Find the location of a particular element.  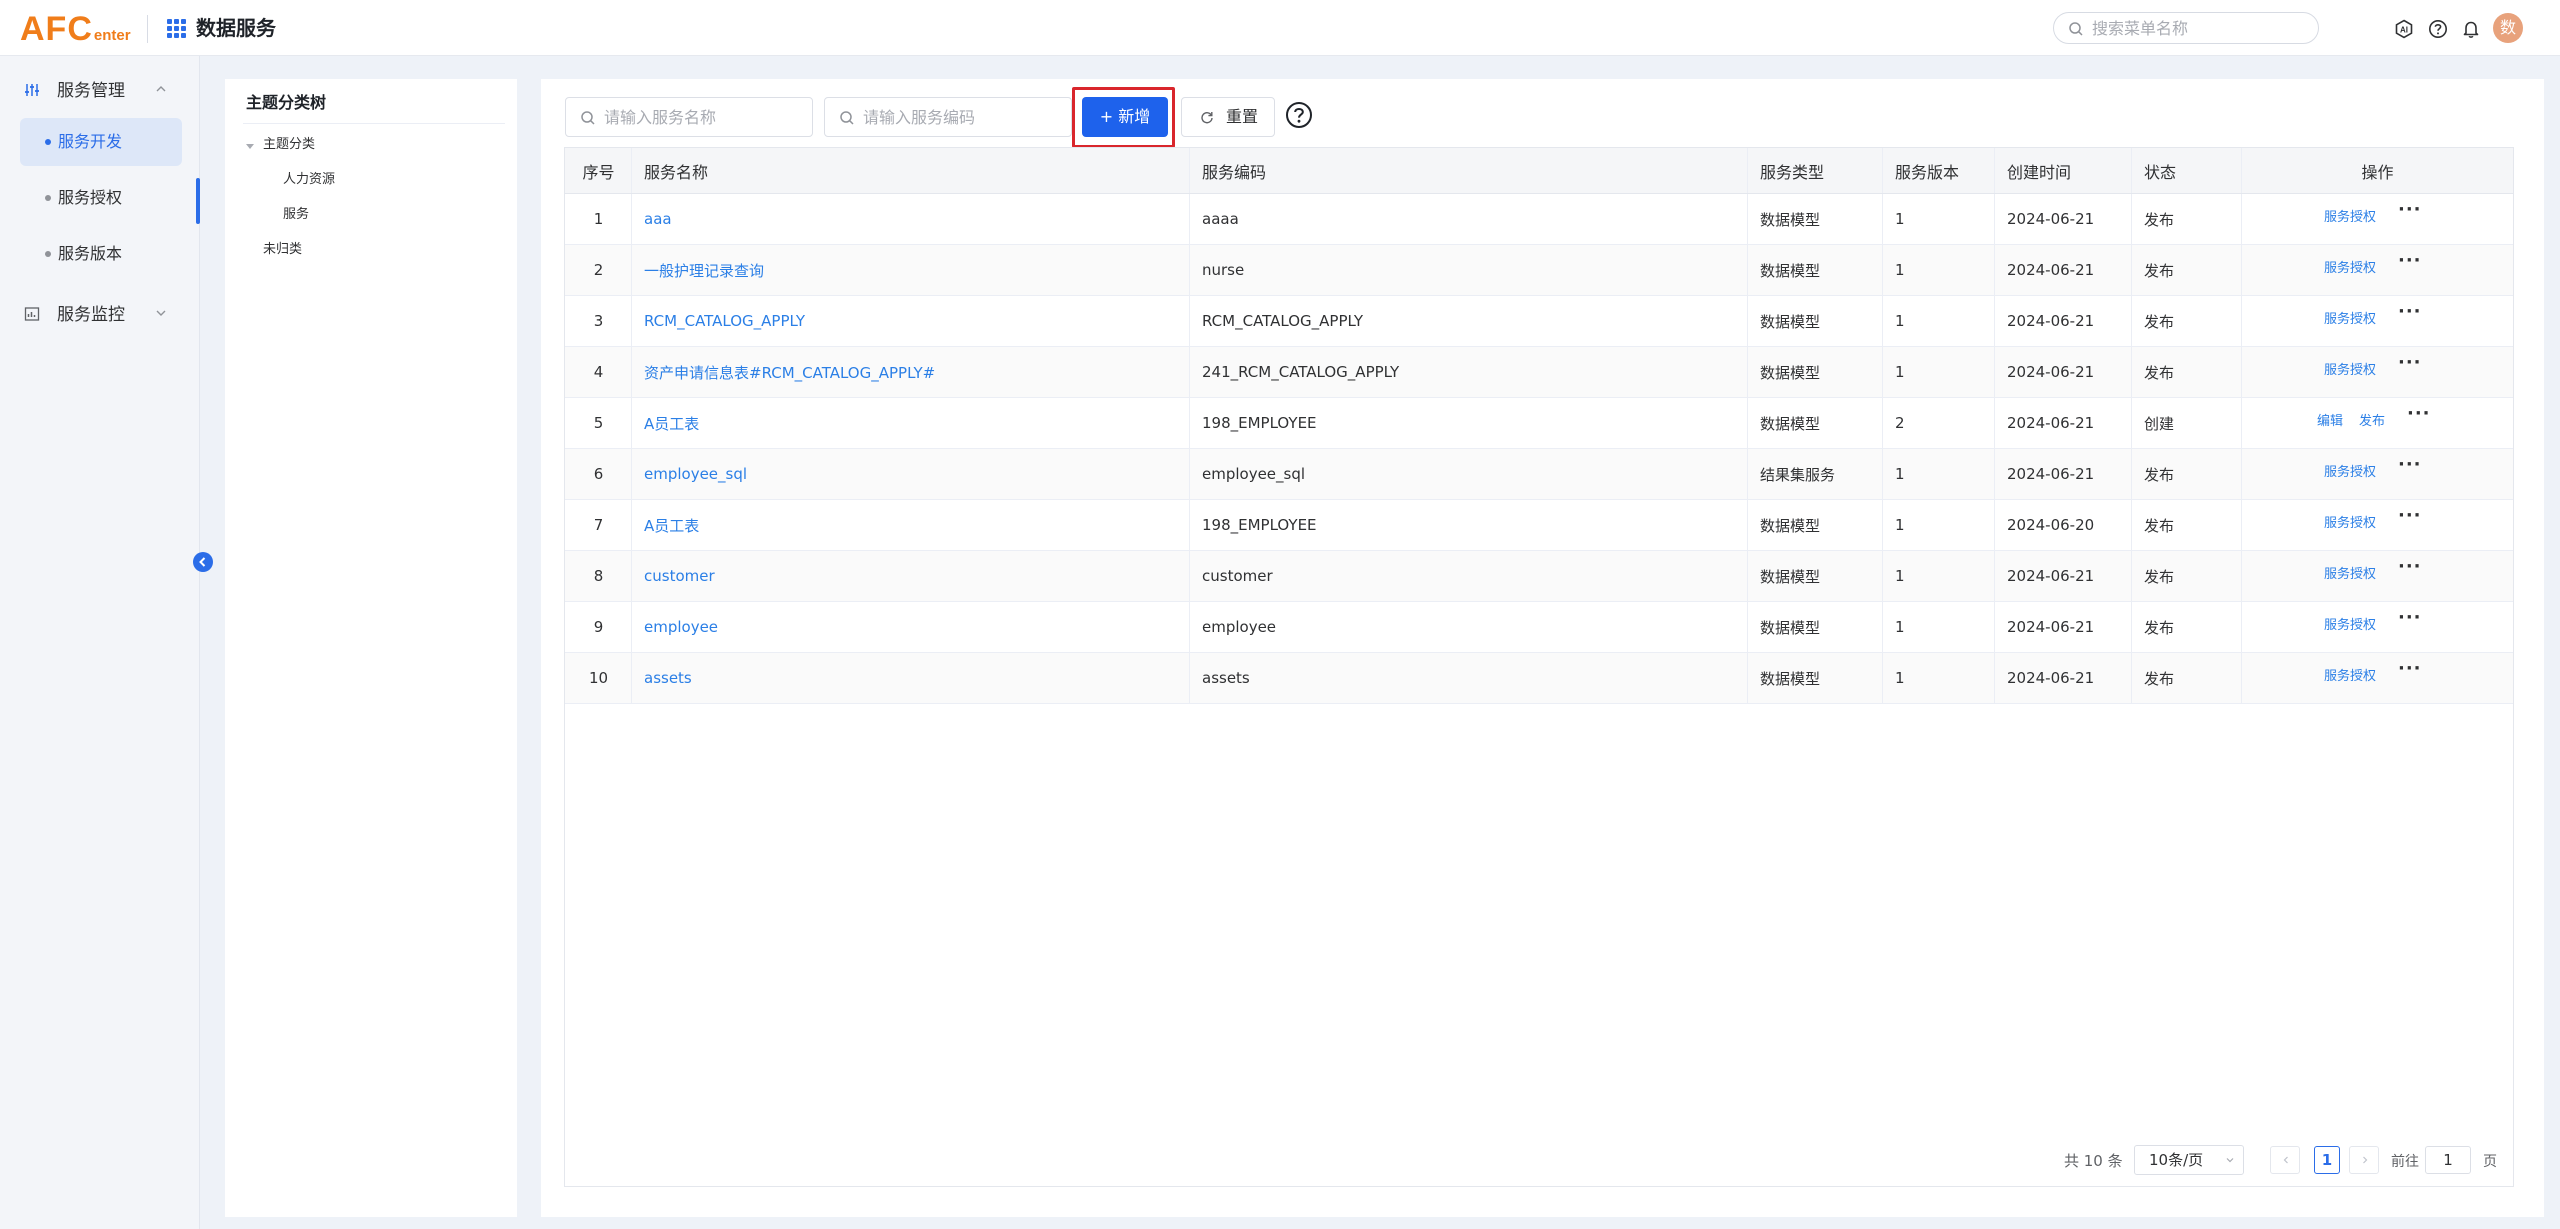

user-avatar: 数 is located at coordinates (2508, 28).